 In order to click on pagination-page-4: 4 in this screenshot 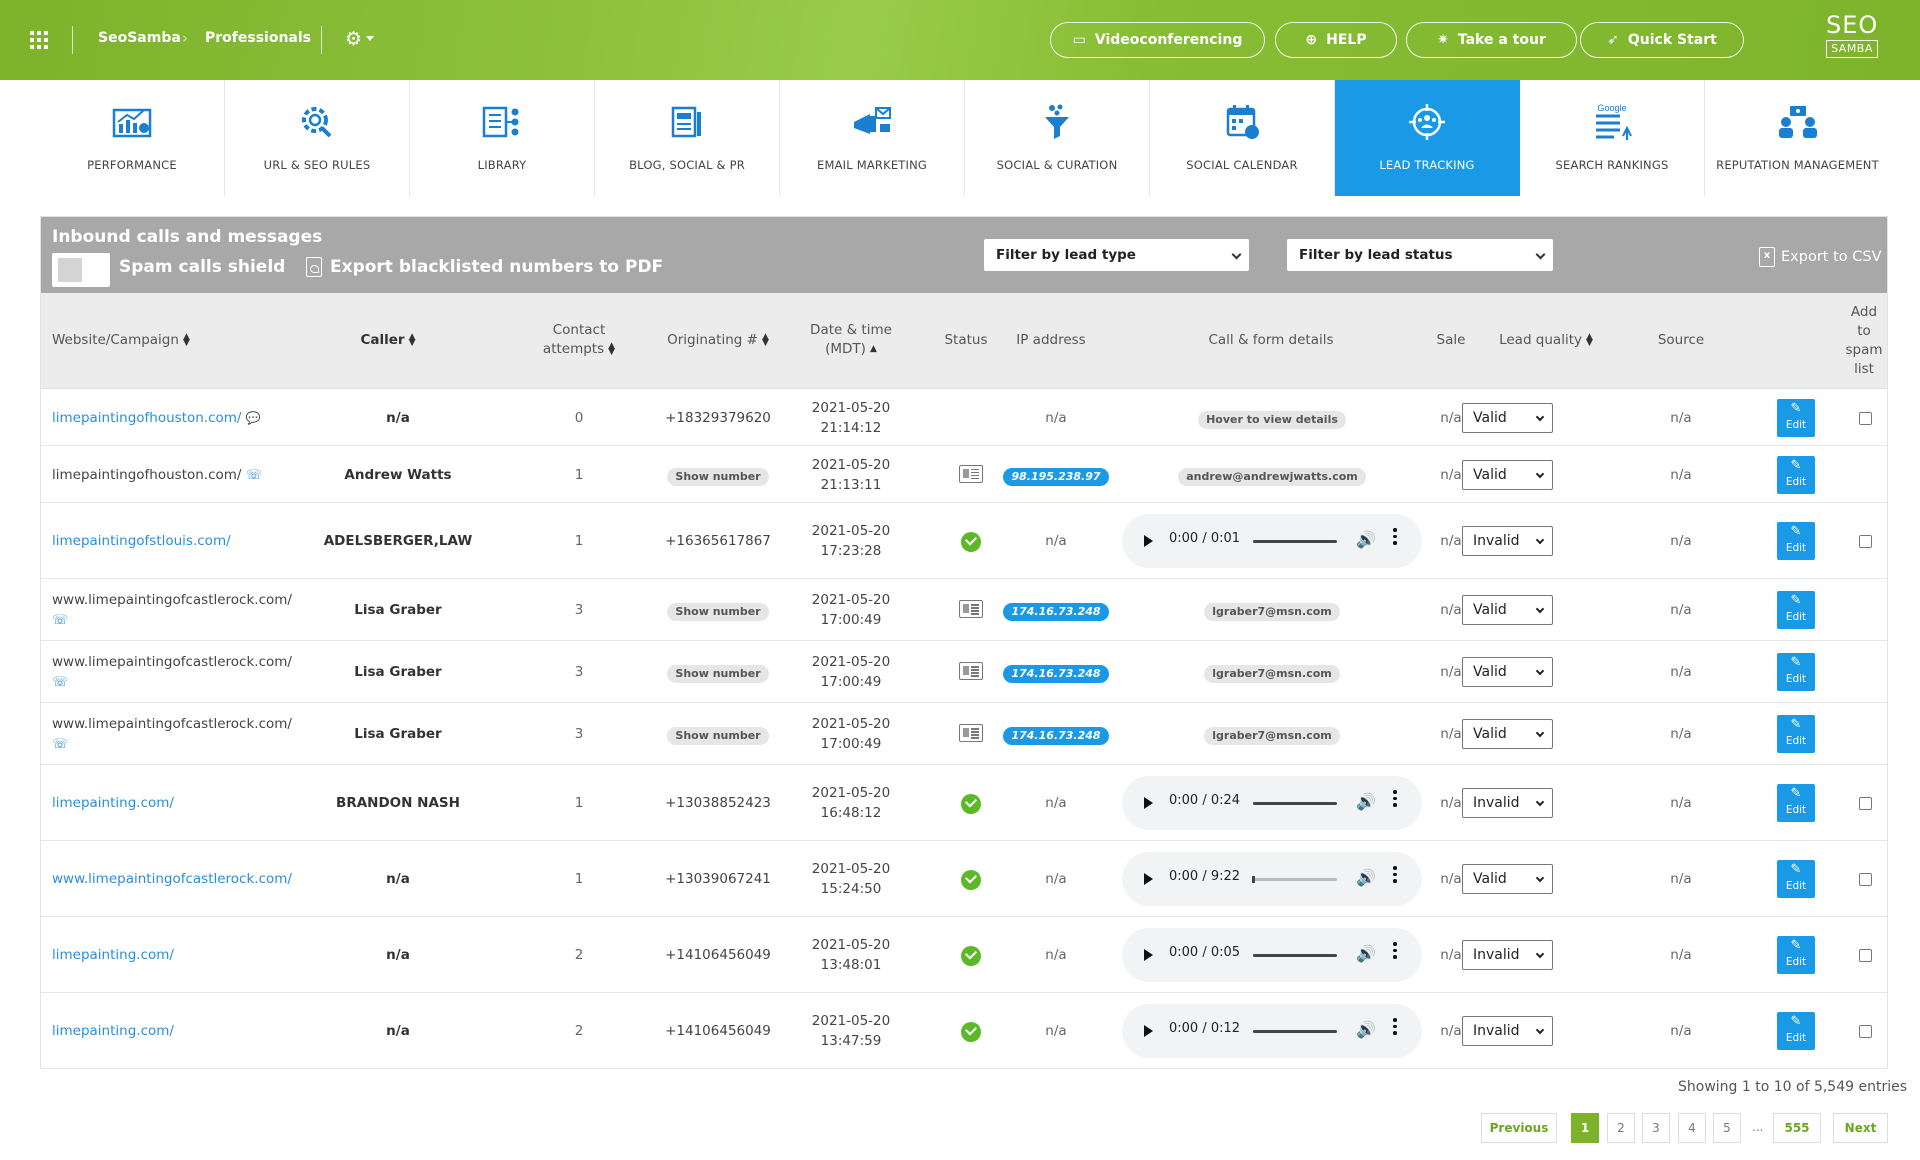, I will do `click(1692, 1128)`.